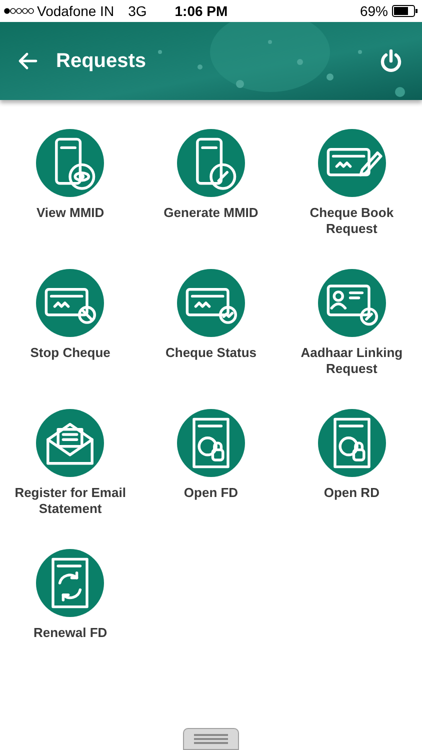 Image resolution: width=422 pixels, height=750 pixels. Describe the element at coordinates (211, 739) in the screenshot. I see `drawer-handle` at that location.